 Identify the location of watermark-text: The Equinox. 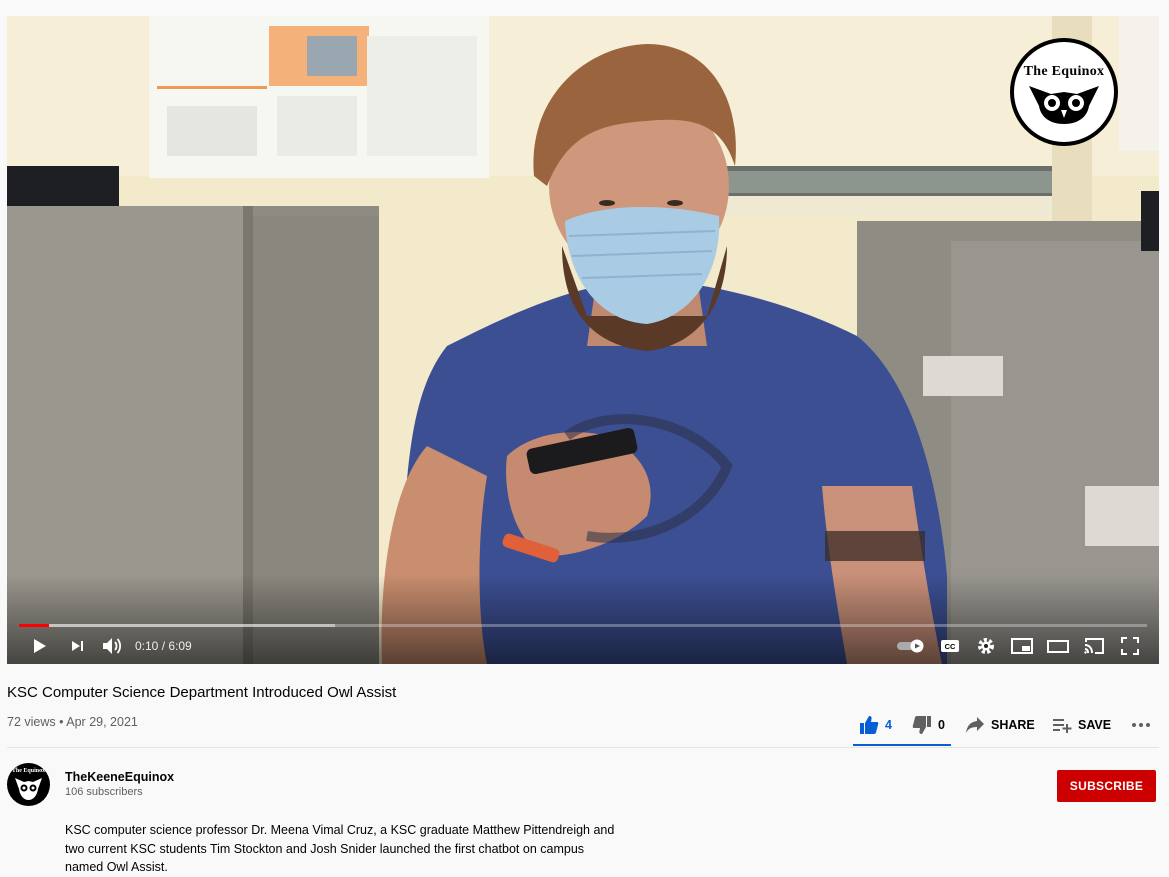
(1064, 71).